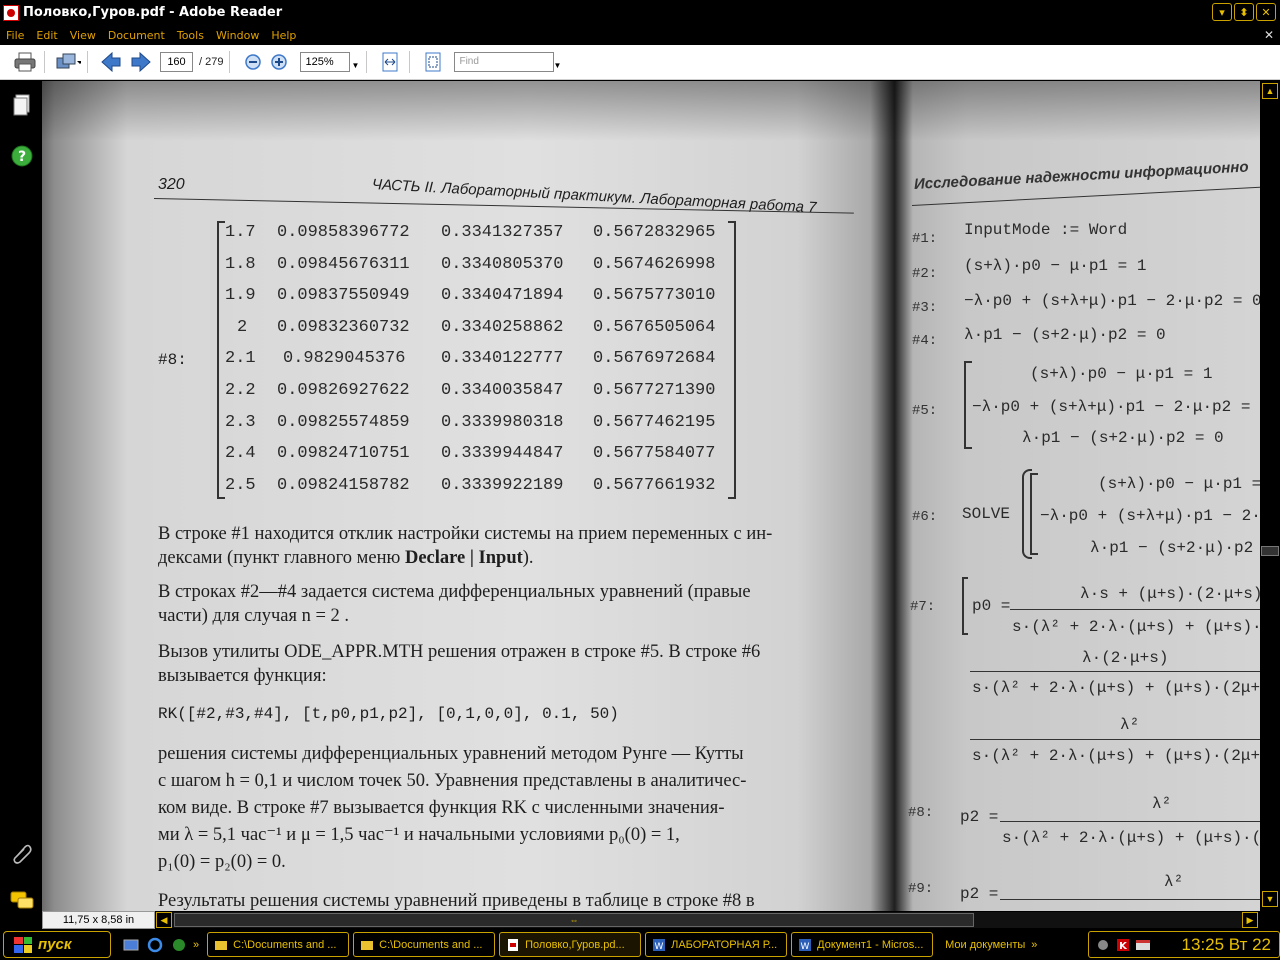 The width and height of the screenshot is (1280, 960). I want to click on line-label: #5:, so click(925, 411).